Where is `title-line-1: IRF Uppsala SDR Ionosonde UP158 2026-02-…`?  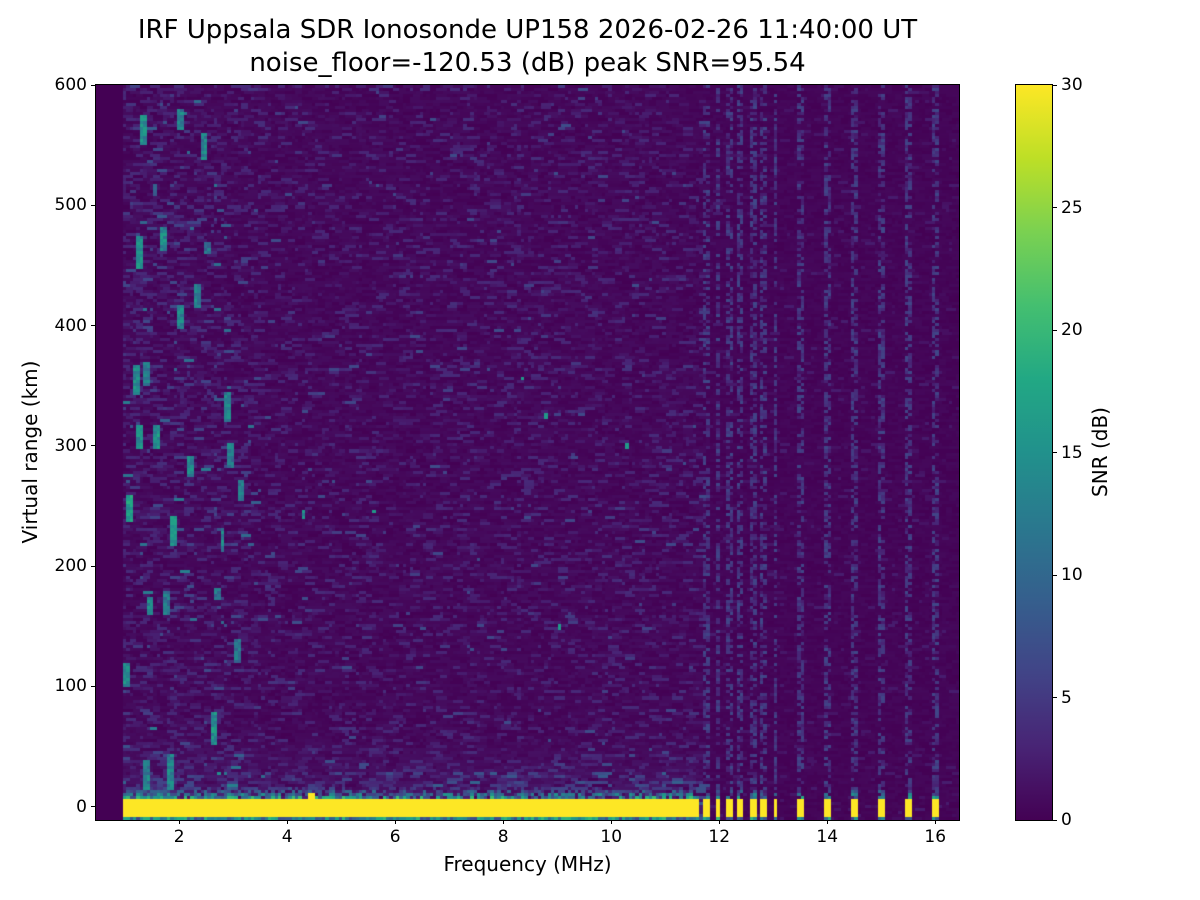
title-line-1: IRF Uppsala SDR Ionosonde UP158 2026-02-… is located at coordinates (527, 30).